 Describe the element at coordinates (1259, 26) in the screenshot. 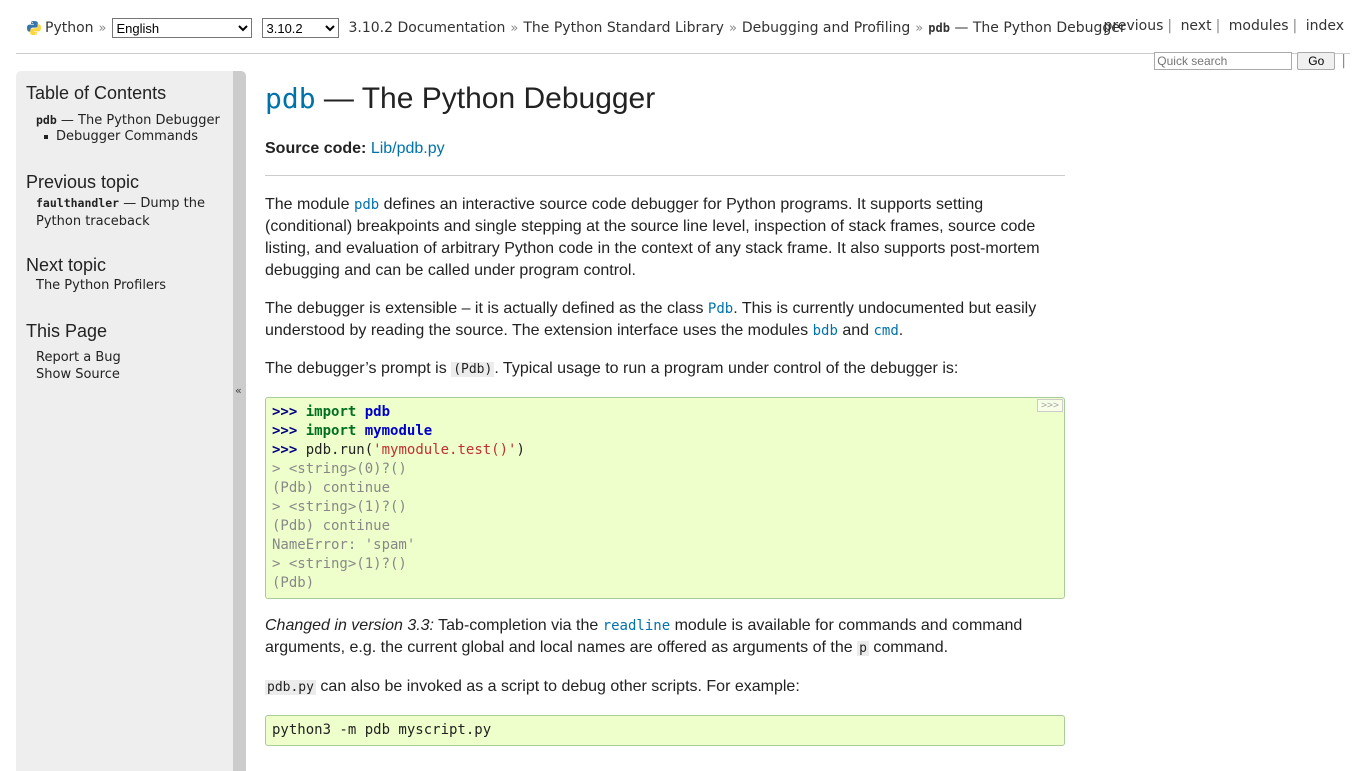

I see `modules-link: modules` at that location.